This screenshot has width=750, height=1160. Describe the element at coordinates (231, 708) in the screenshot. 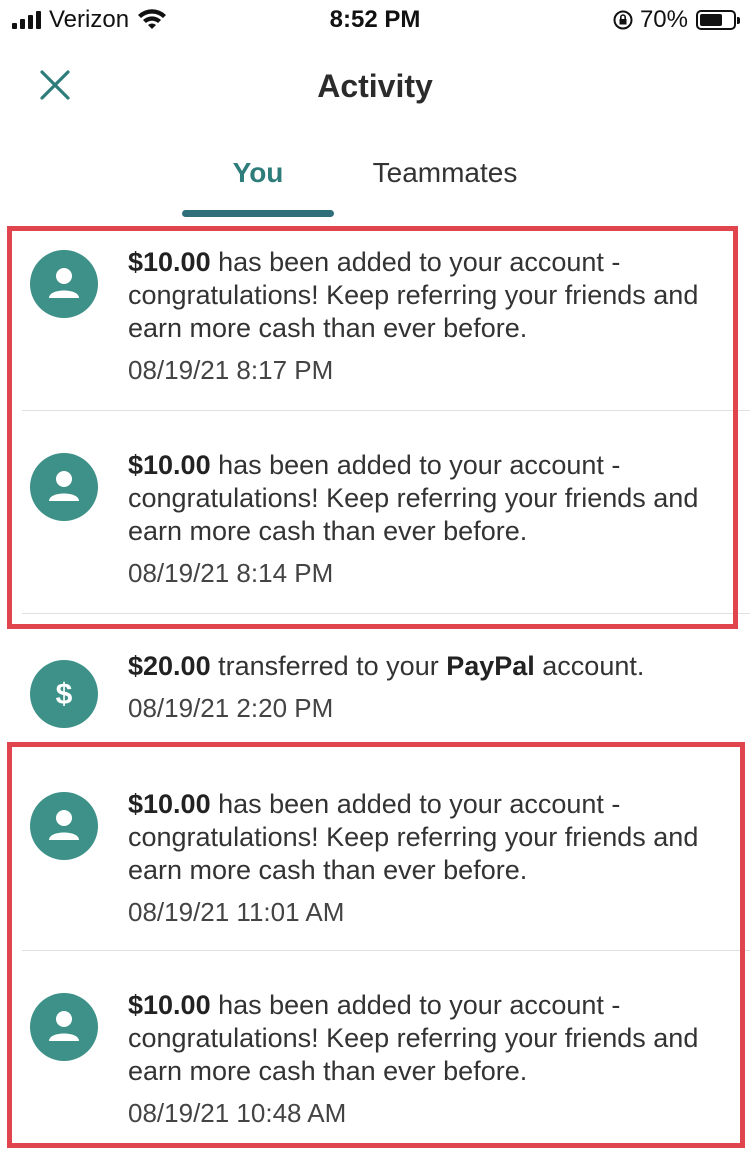

I see `activity-date: 08/19/21 2:20 PM` at that location.